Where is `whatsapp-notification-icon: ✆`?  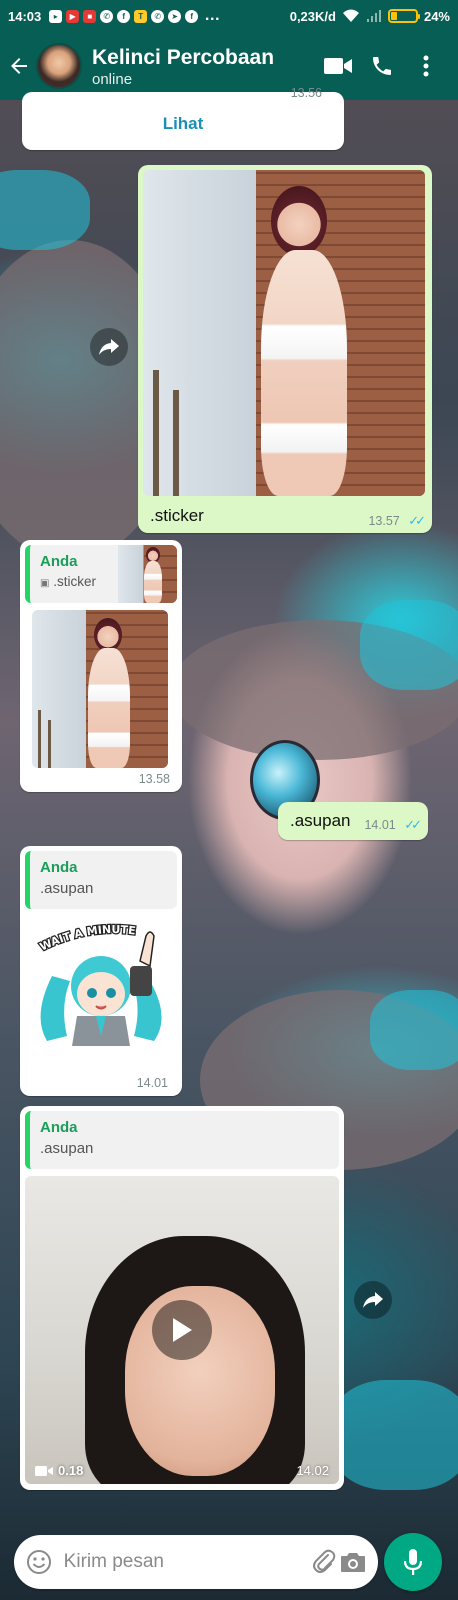
whatsapp-notification-icon: ✆ is located at coordinates (107, 16).